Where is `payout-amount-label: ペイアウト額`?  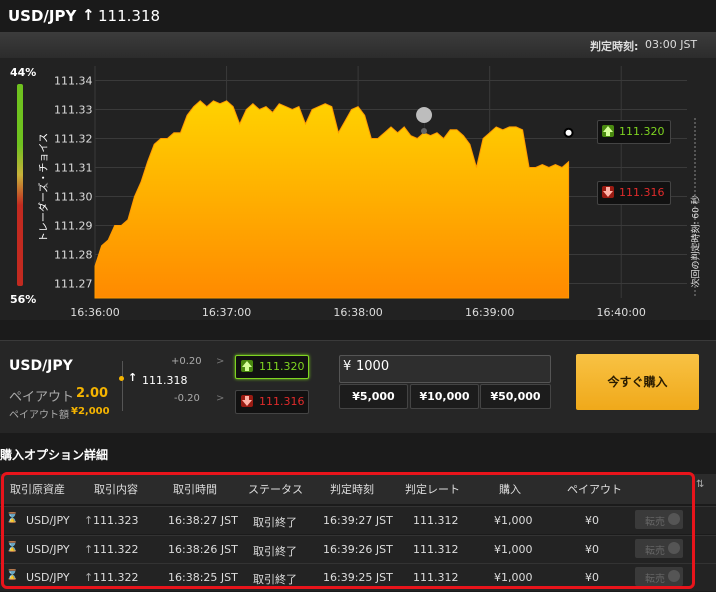 payout-amount-label: ペイアウト額 is located at coordinates (39, 415).